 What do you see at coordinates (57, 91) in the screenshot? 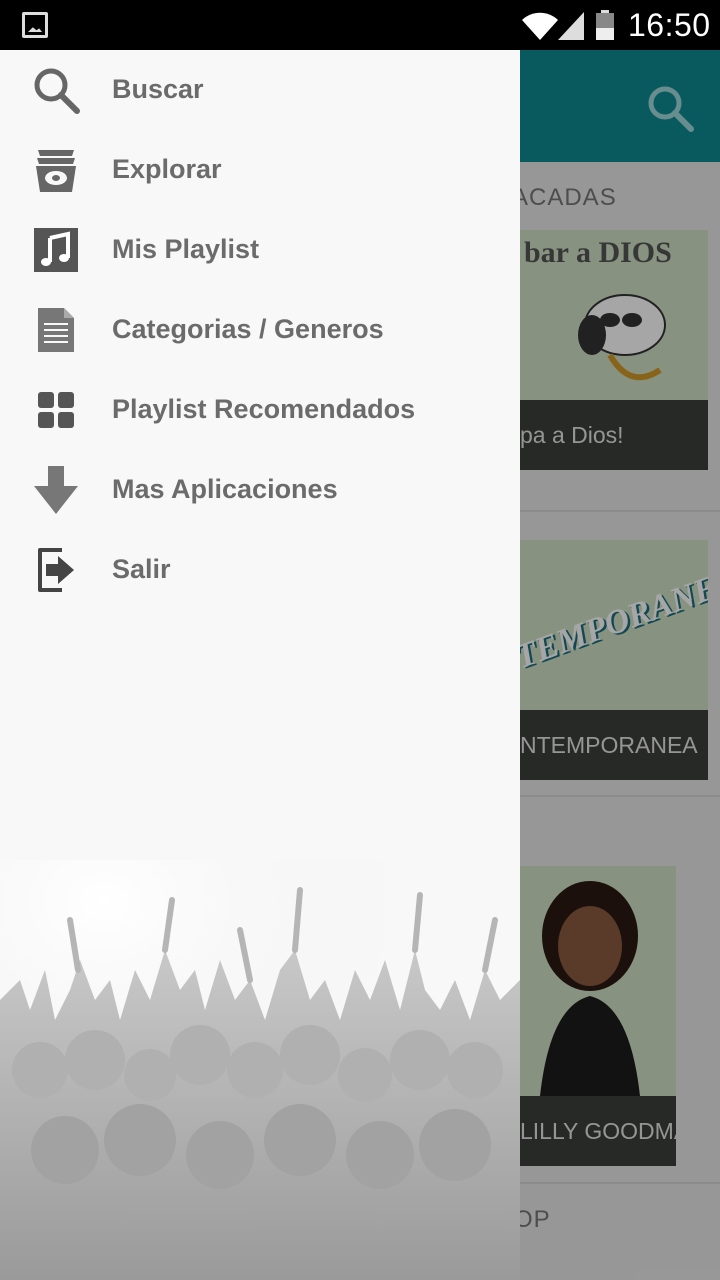
I see `search-icon` at bounding box center [57, 91].